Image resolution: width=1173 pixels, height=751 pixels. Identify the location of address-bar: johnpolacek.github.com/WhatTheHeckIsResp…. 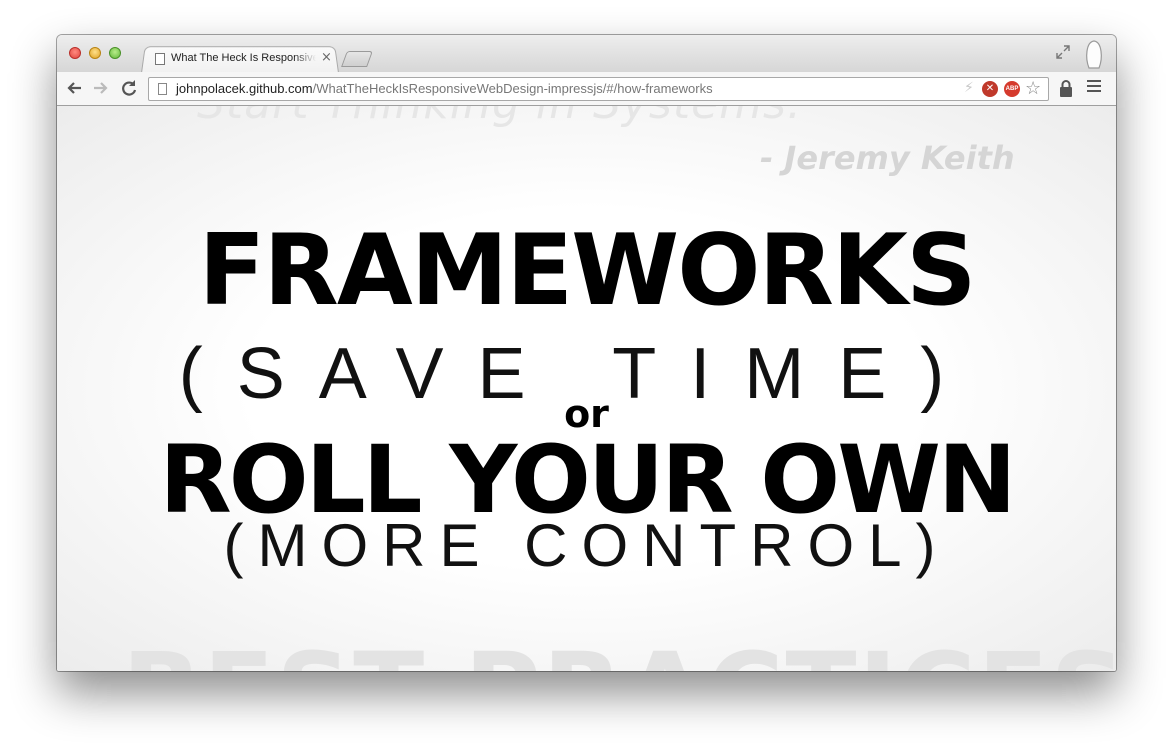
(598, 89).